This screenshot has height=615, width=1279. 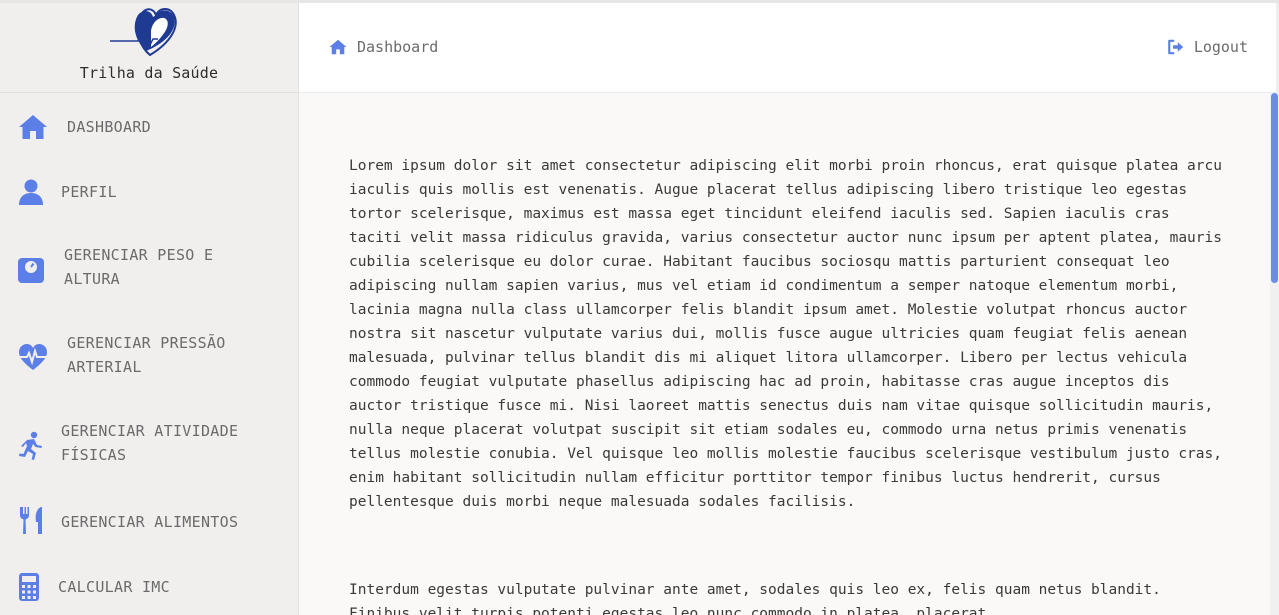 I want to click on breadcrumb: Dashboard, so click(x=383, y=47).